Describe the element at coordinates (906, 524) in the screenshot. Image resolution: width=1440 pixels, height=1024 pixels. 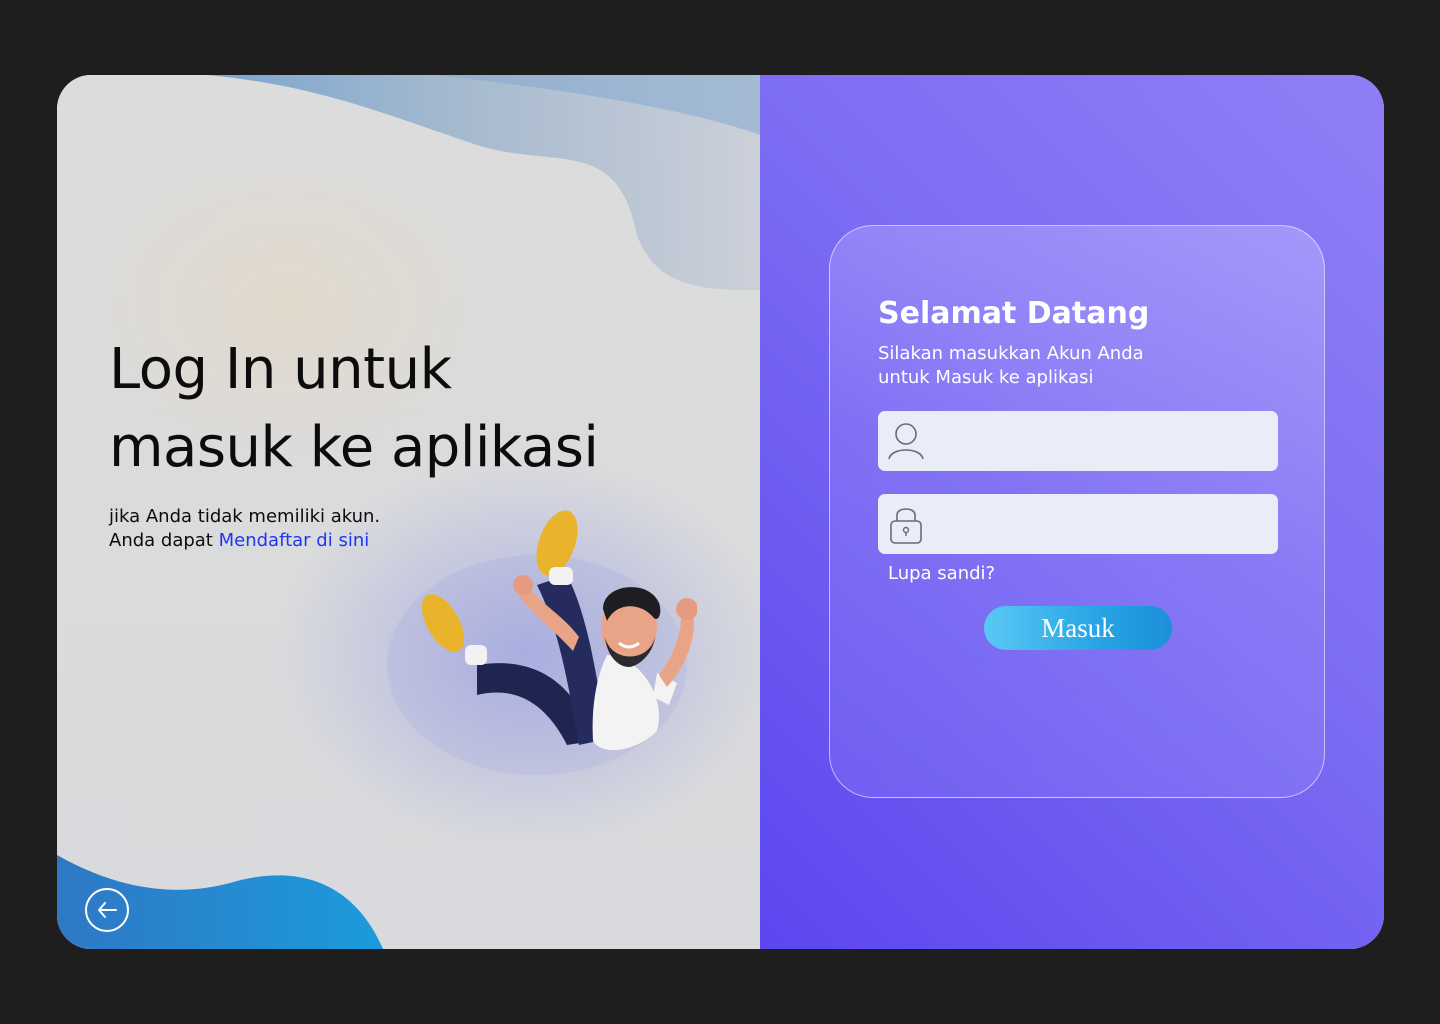
I see `lock-icon` at that location.